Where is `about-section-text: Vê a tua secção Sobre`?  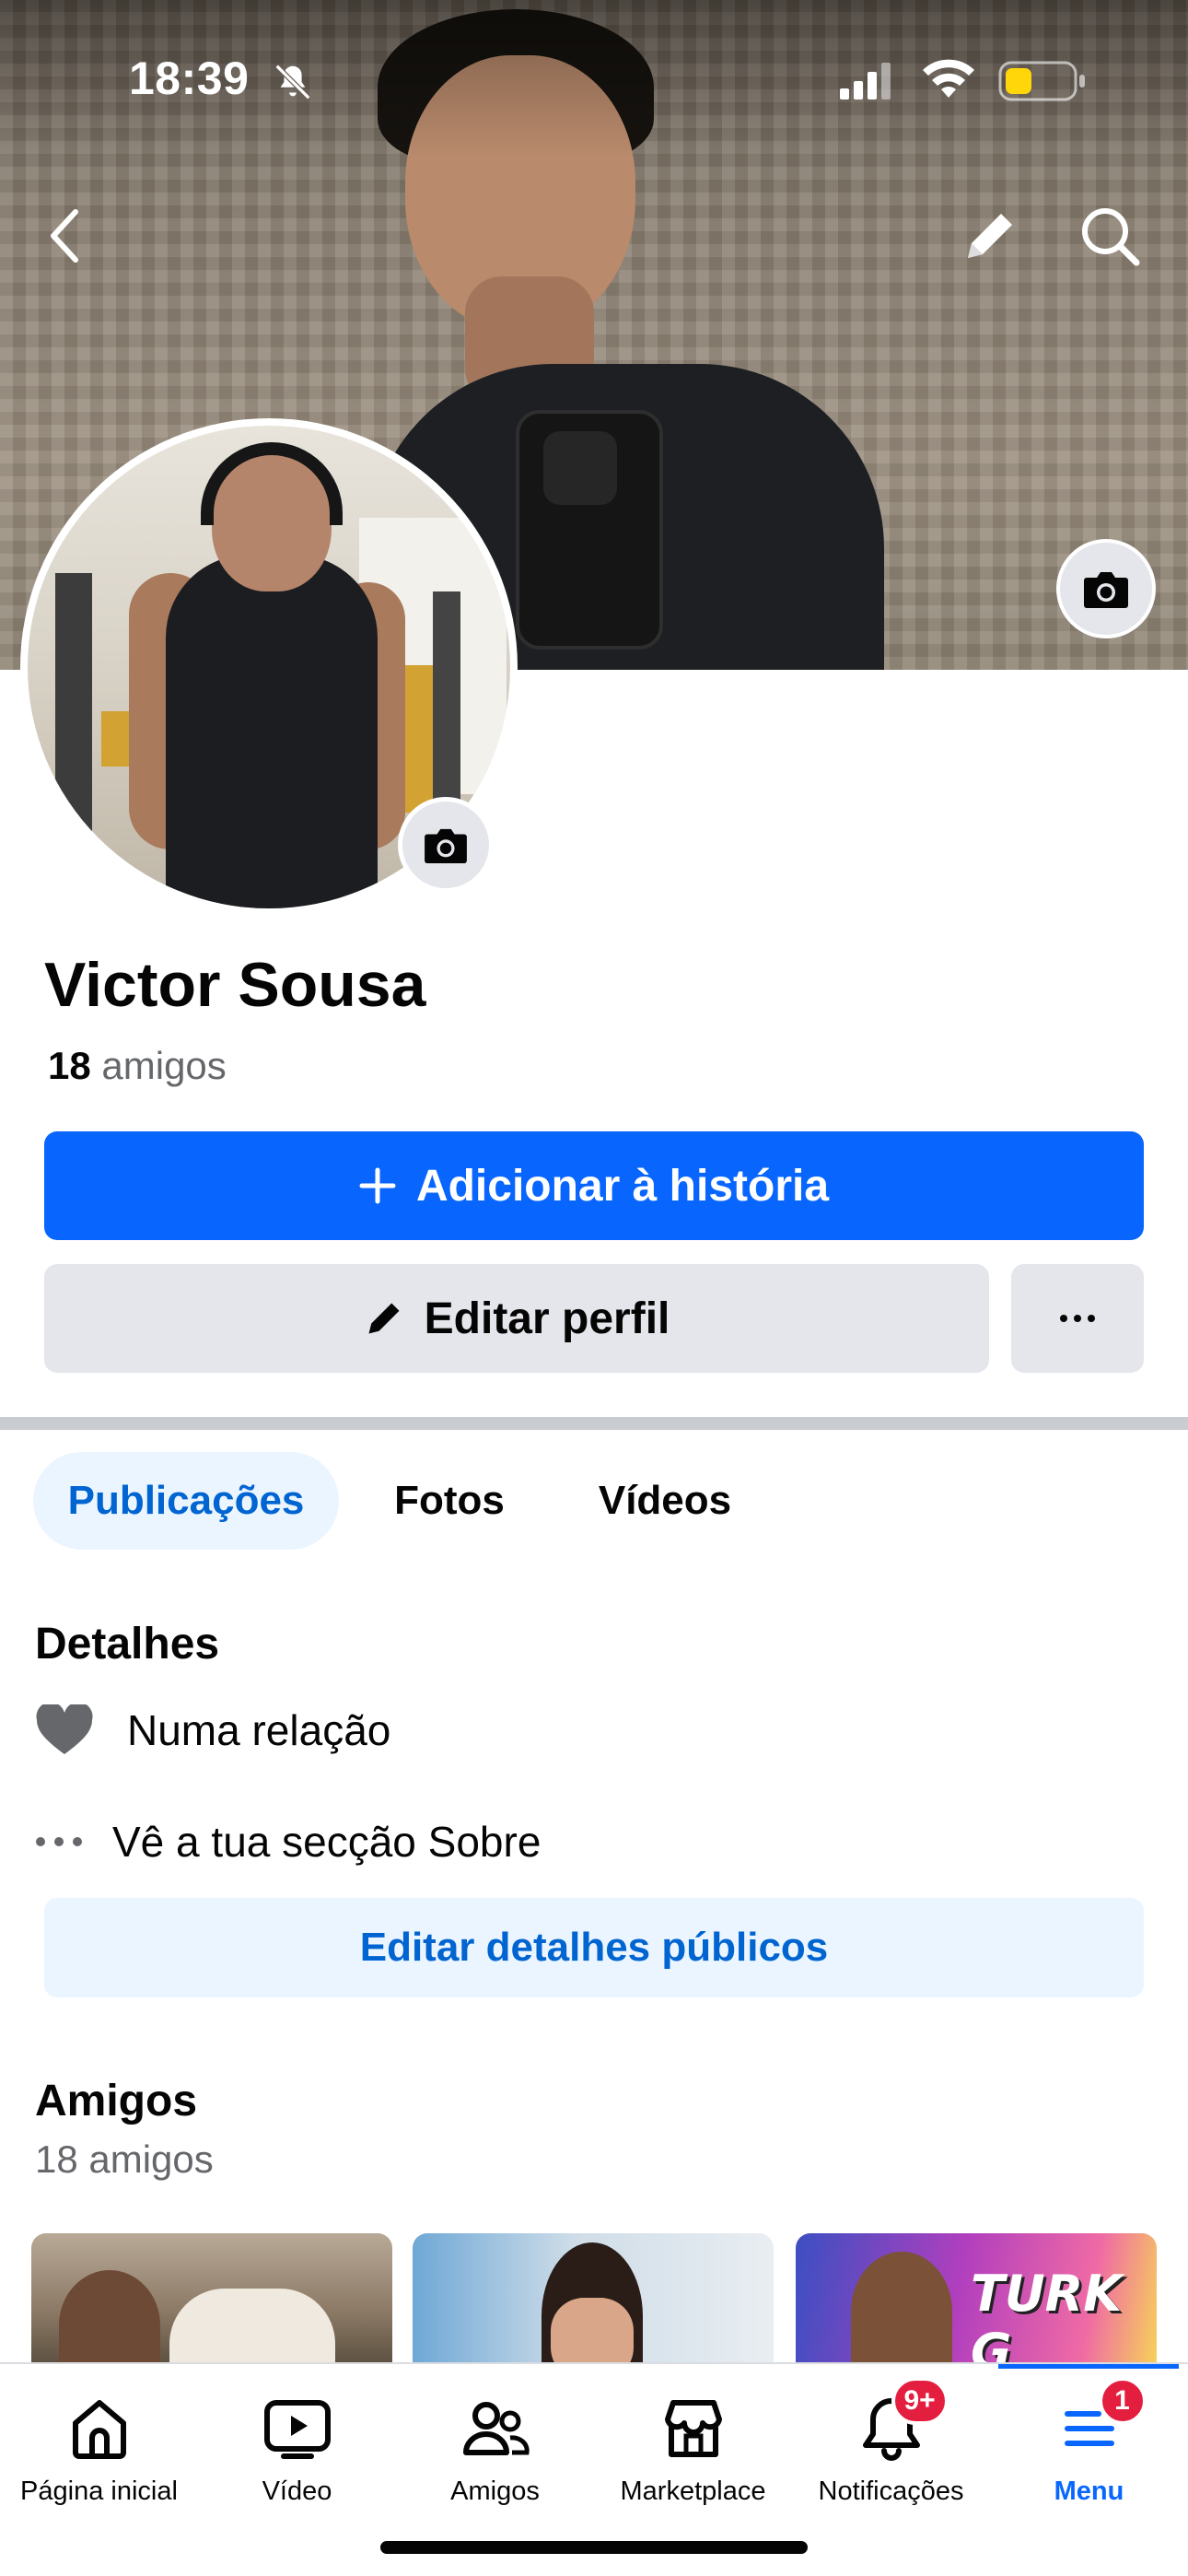
about-section-text: Vê a tua secção Sobre is located at coordinates (327, 1842).